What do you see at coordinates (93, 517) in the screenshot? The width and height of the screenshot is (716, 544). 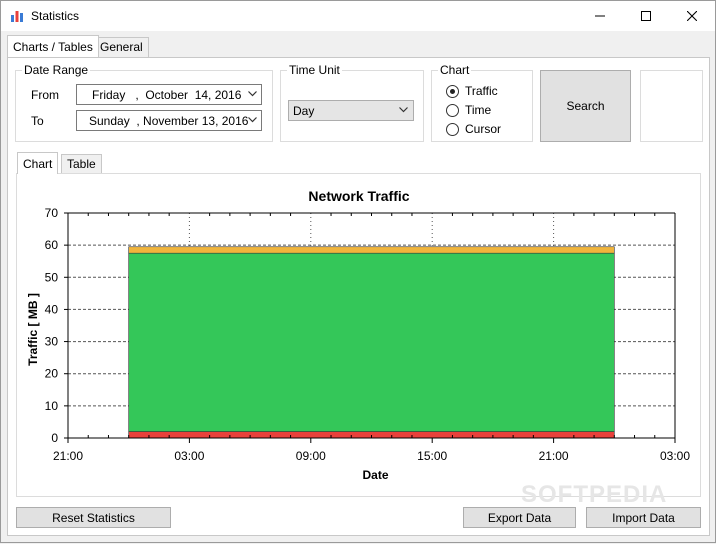 I see `reset-statistics-button: Reset Statistics` at bounding box center [93, 517].